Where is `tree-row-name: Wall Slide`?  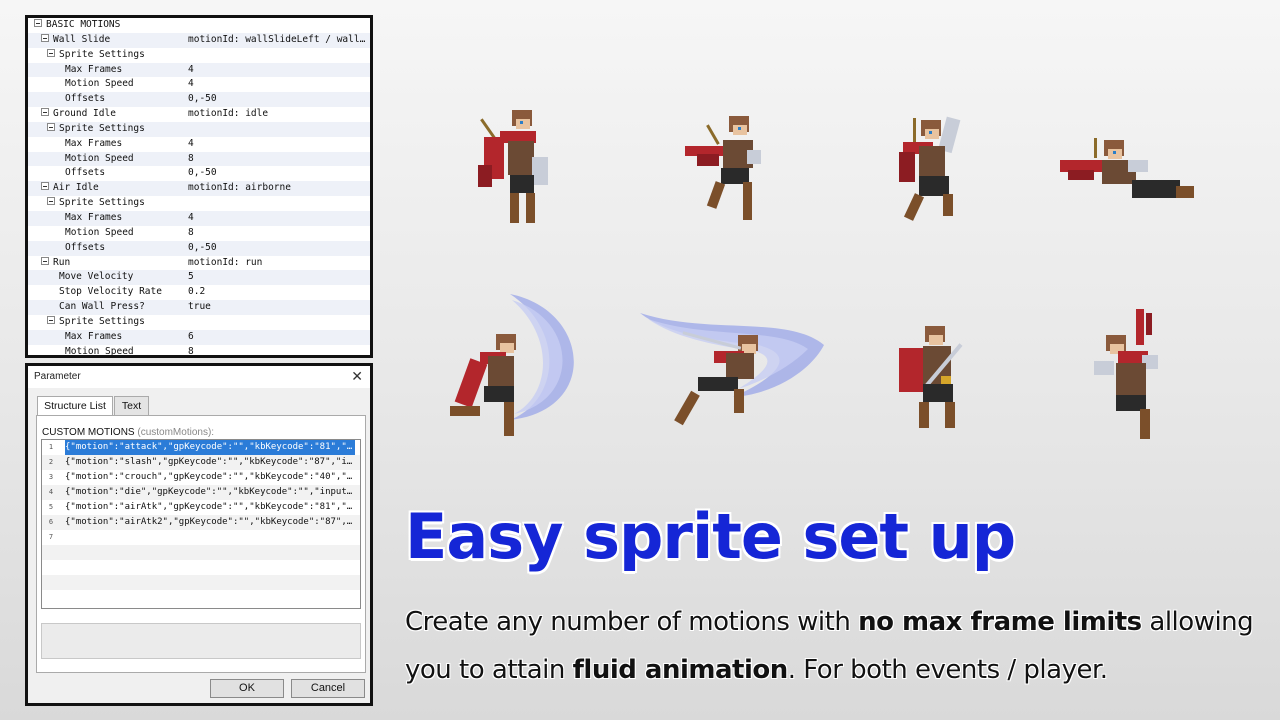 tree-row-name: Wall Slide is located at coordinates (75, 40).